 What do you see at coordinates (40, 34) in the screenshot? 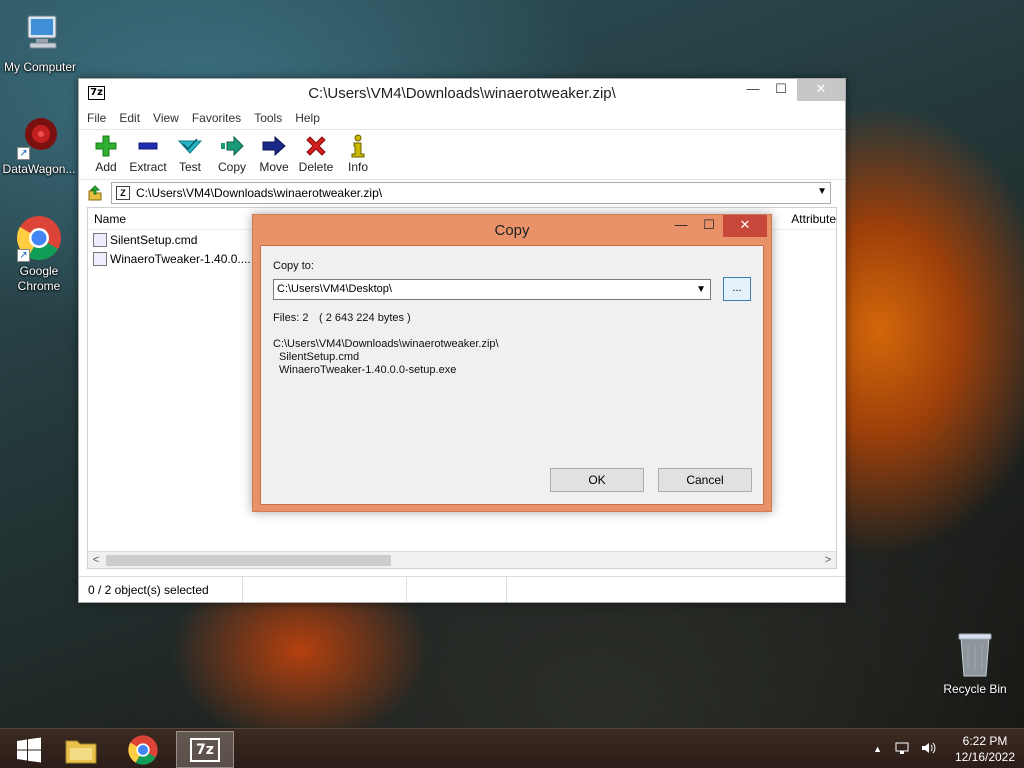
I see `computer-icon` at bounding box center [40, 34].